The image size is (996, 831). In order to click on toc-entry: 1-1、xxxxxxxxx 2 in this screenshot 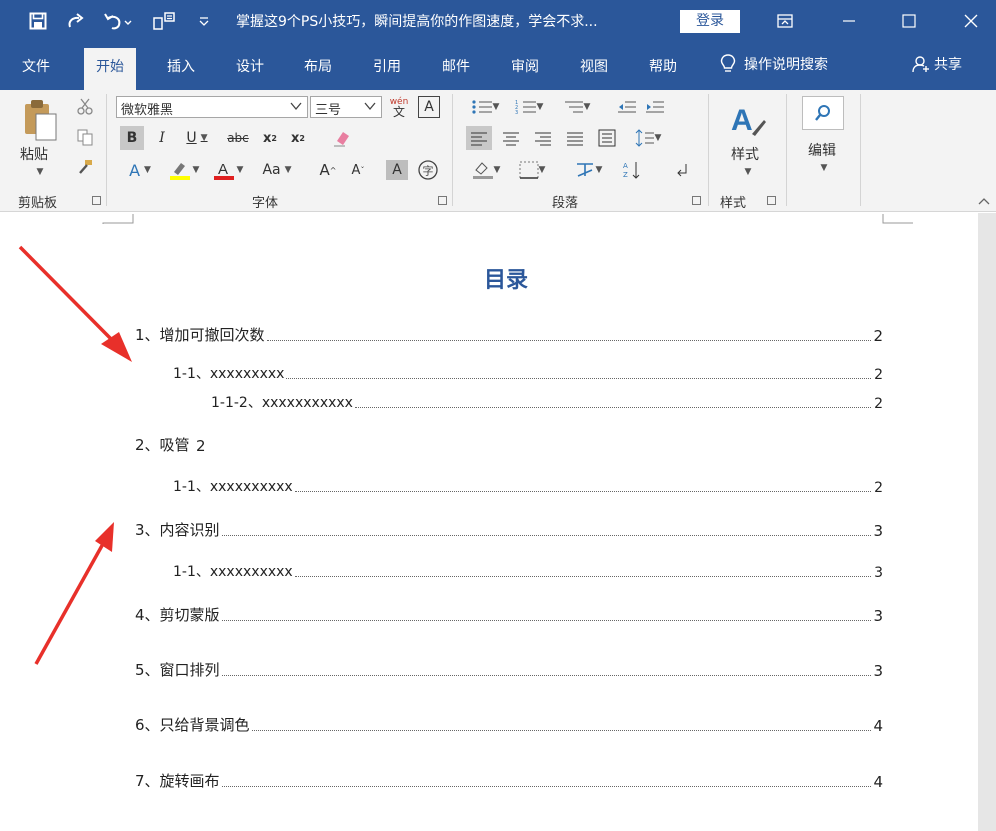, I will do `click(528, 373)`.